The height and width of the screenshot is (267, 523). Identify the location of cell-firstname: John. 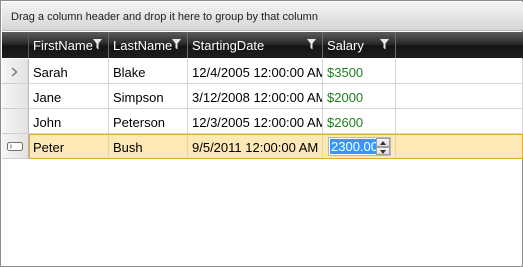
(69, 121).